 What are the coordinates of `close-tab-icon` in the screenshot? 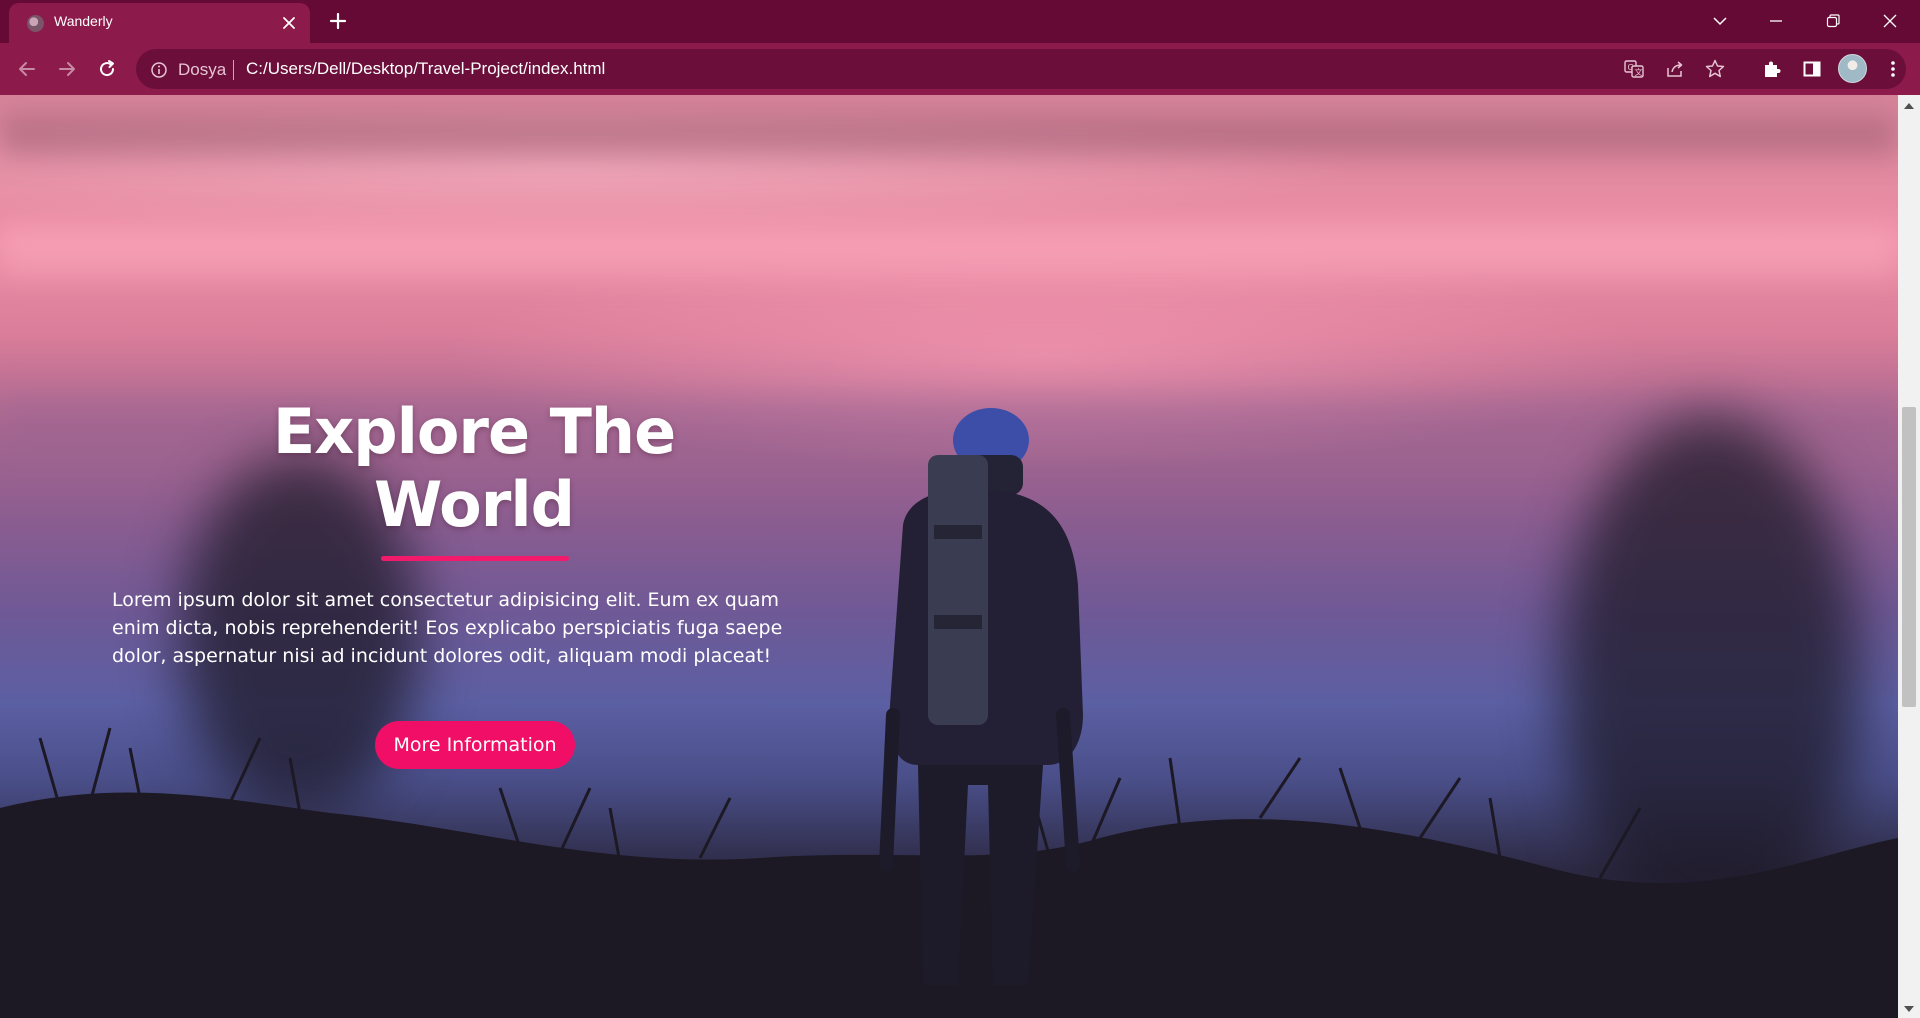 It's located at (289, 23).